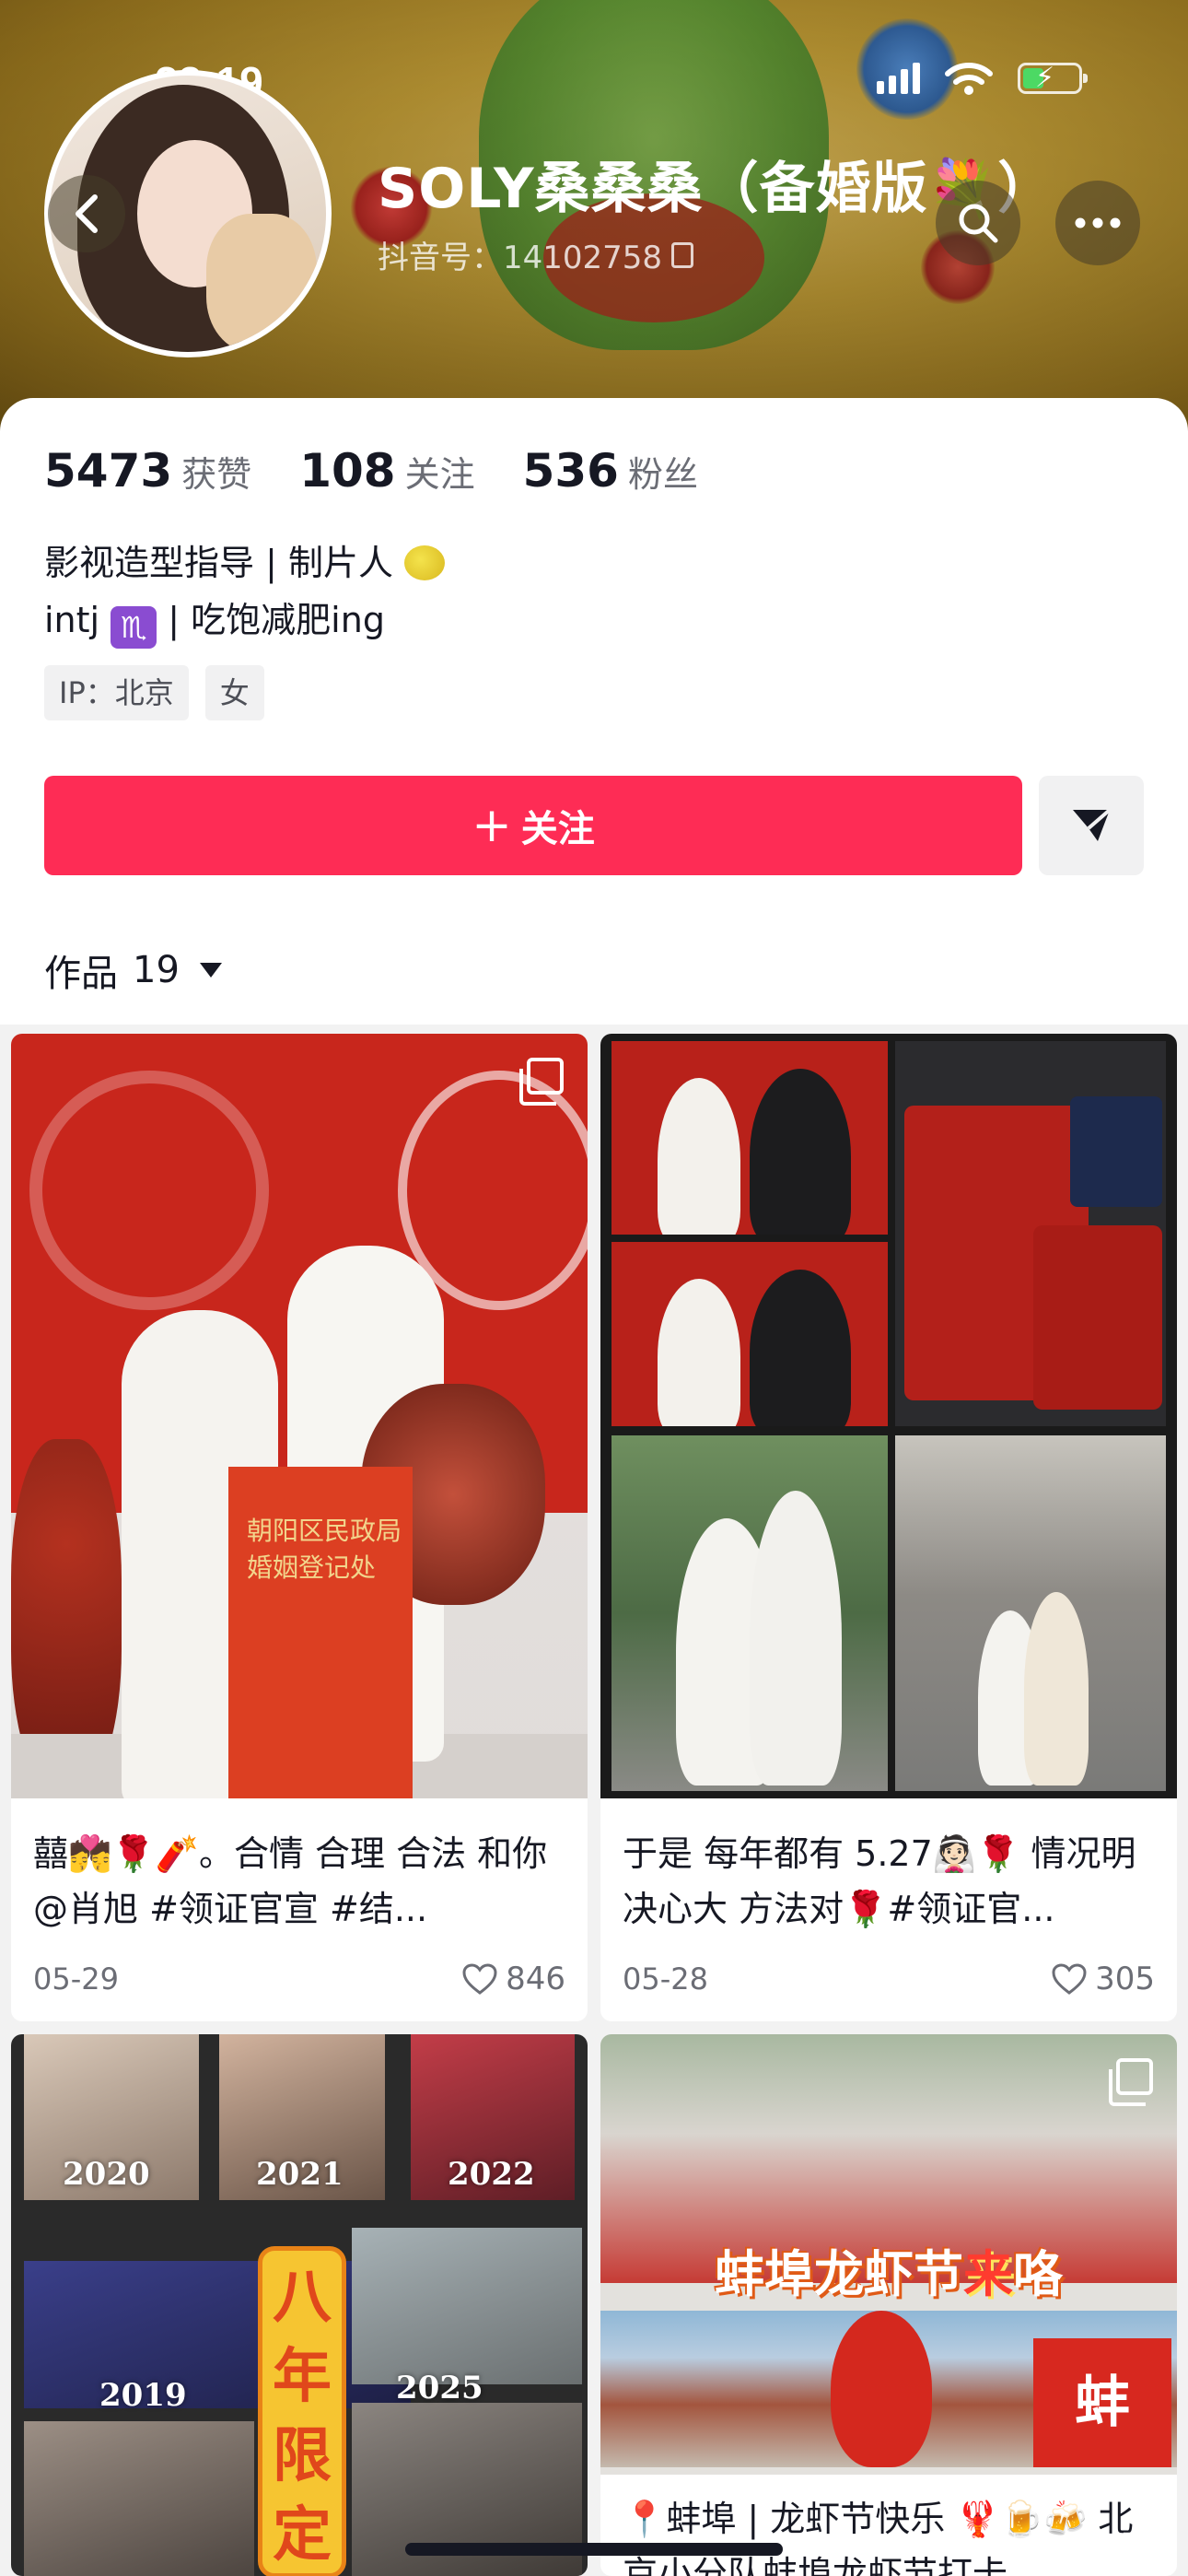 This screenshot has width=1188, height=2576. Describe the element at coordinates (320, 1632) in the screenshot. I see `registry-podium: 朝阳区民政局 婚姻登记处` at that location.